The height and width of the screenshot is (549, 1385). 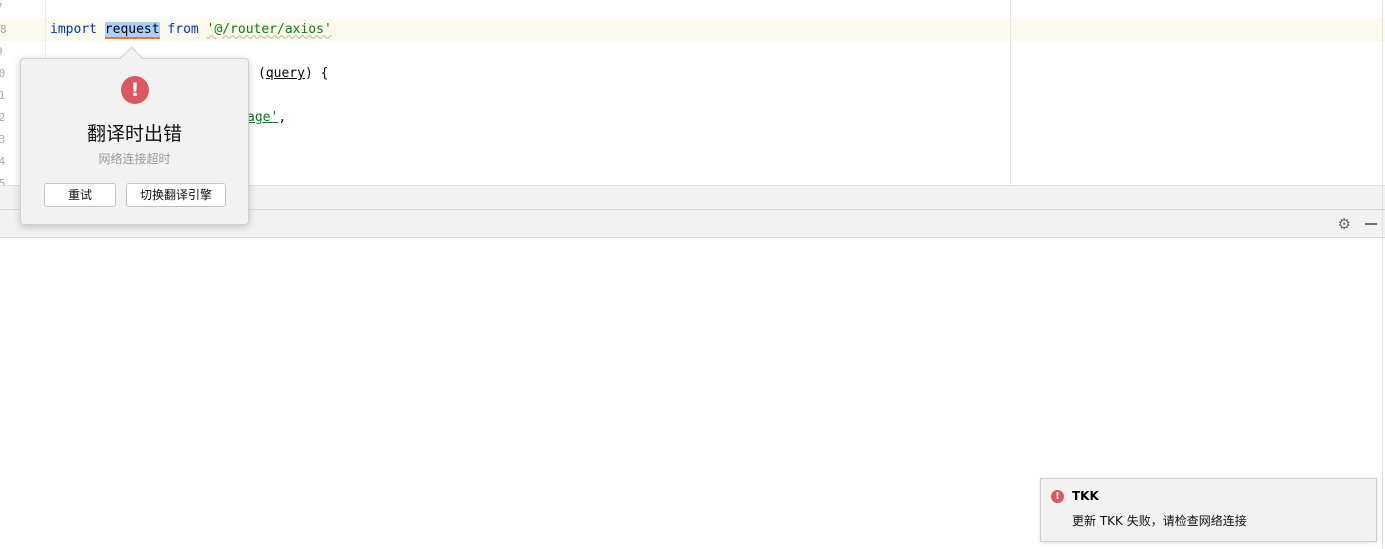 What do you see at coordinates (282, 117) in the screenshot?
I see `code-text: ,` at bounding box center [282, 117].